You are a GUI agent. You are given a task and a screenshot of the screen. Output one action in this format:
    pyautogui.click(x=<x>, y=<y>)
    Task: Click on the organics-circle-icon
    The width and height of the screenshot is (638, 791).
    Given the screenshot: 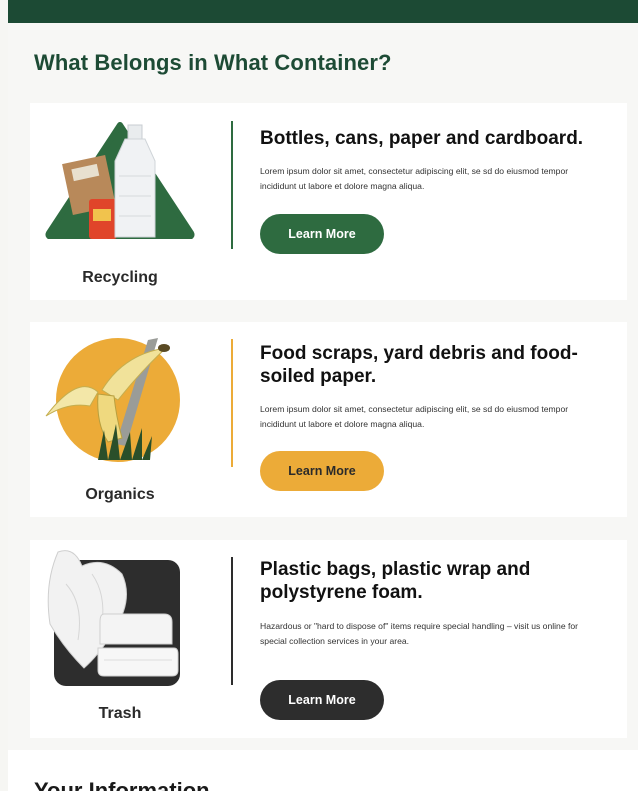 What is the action you would take?
    pyautogui.click(x=112, y=400)
    